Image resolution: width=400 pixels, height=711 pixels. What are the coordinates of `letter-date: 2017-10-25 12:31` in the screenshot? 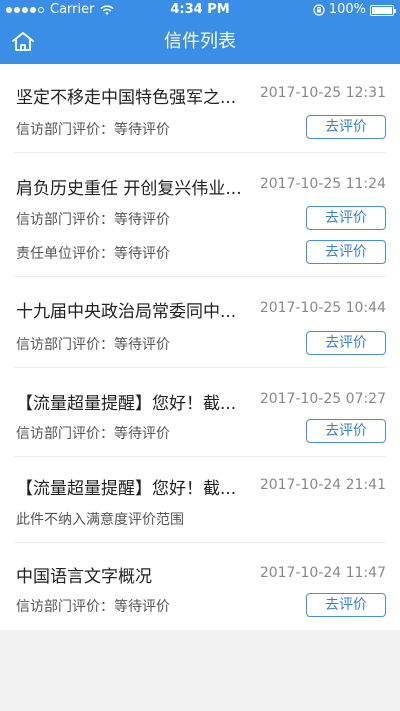 It's located at (322, 93).